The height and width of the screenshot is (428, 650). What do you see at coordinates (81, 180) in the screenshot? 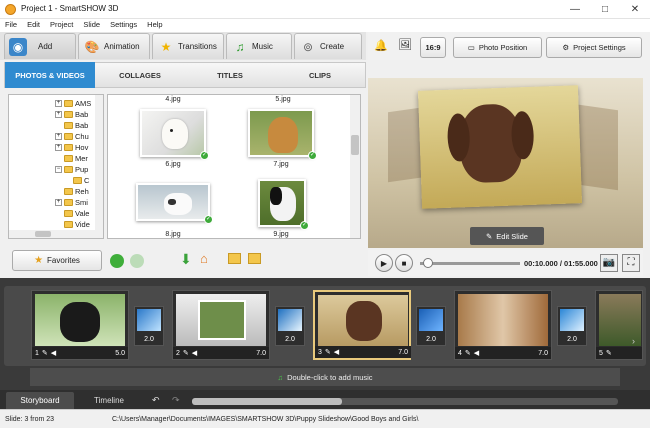
I see `tree-item: C` at bounding box center [81, 180].